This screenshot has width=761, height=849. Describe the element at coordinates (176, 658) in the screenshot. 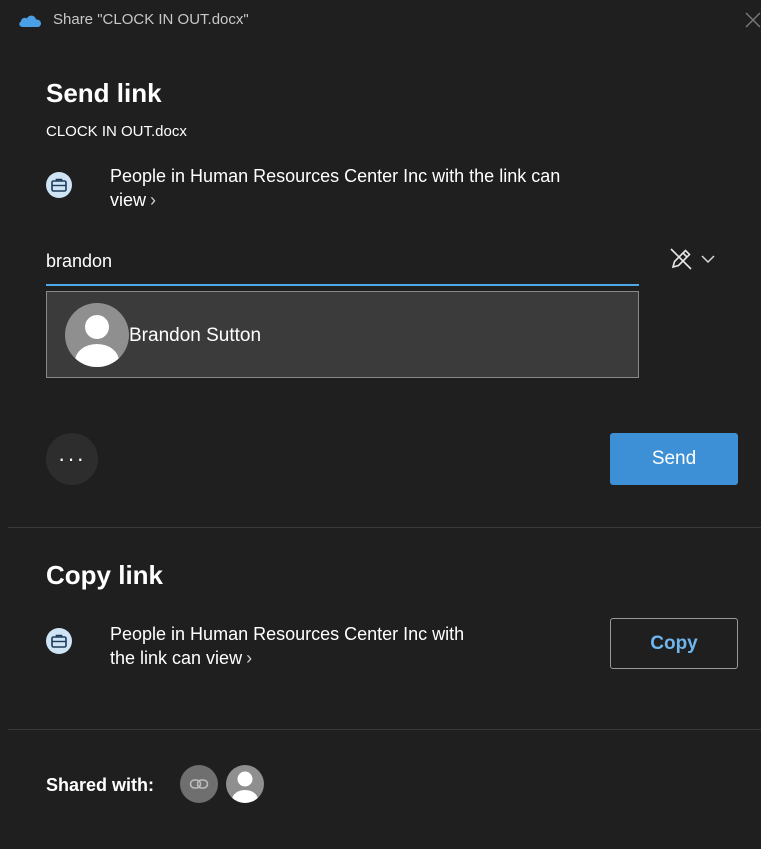

I see `permission-text-line2: the link can view` at that location.